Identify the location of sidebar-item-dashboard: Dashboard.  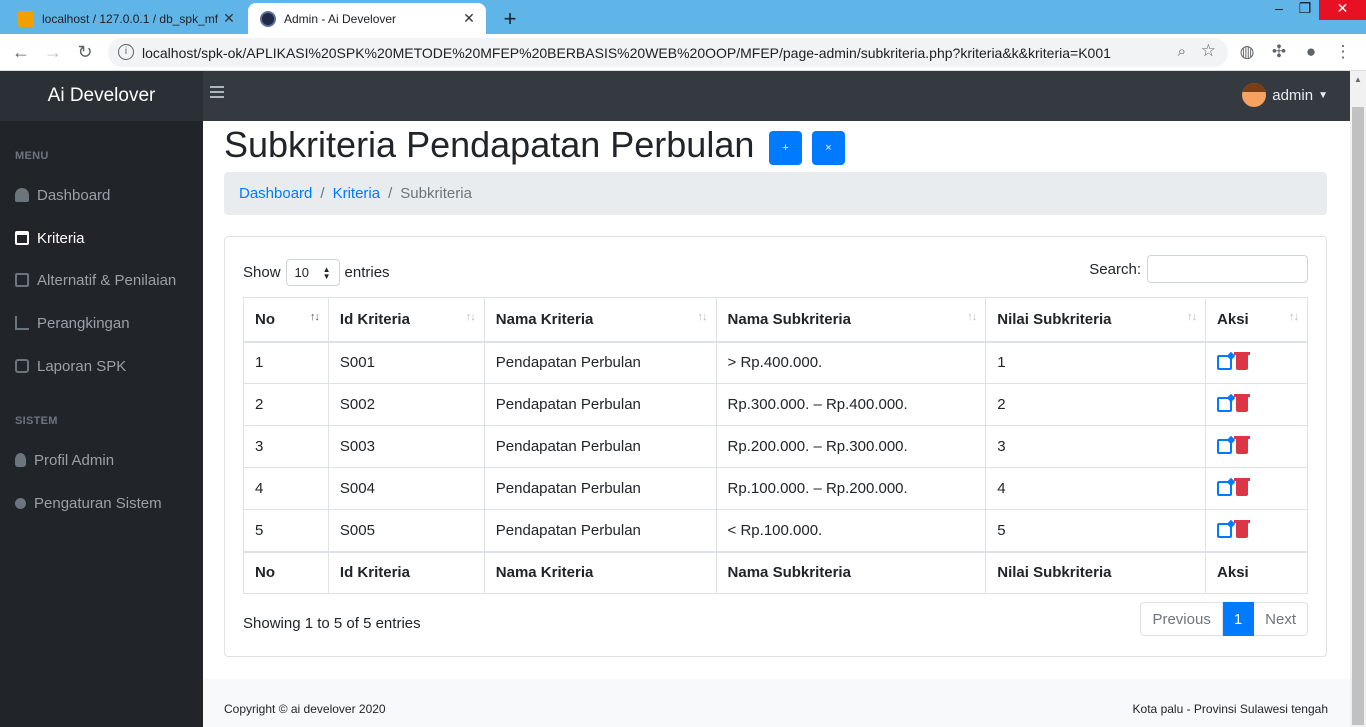
(107, 195).